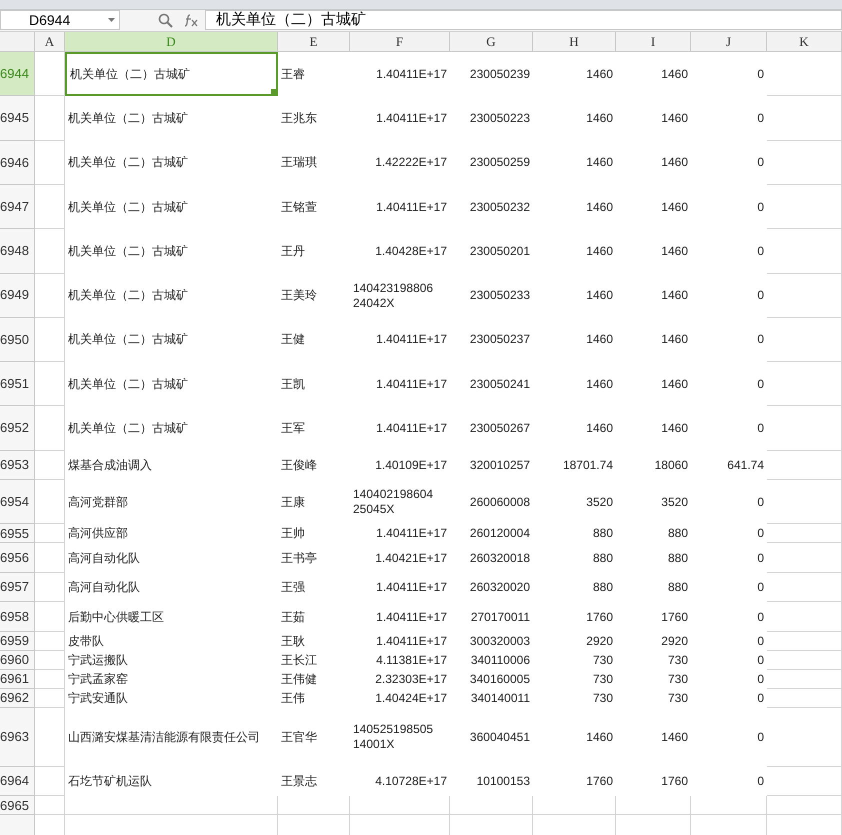 The image size is (842, 835). Describe the element at coordinates (17, 558) in the screenshot. I see `row-header: 6956` at that location.